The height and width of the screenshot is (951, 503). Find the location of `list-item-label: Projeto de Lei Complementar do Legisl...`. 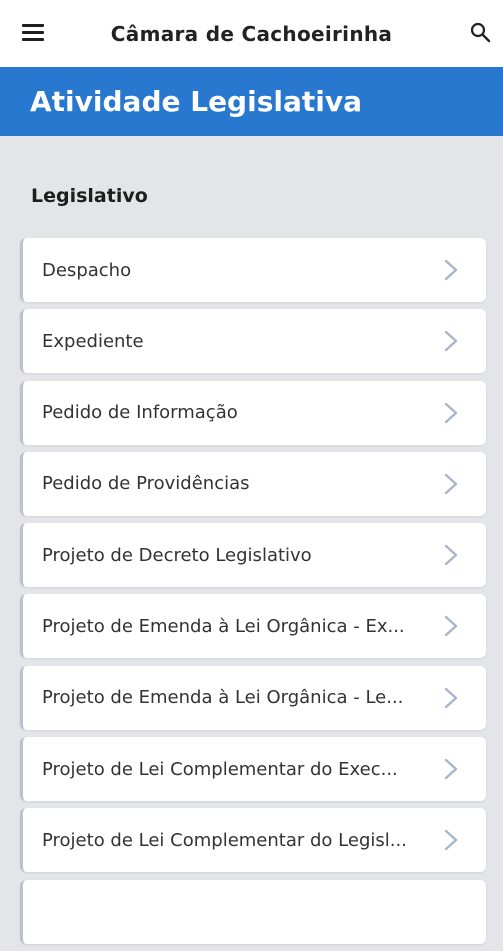

list-item-label: Projeto de Lei Complementar do Legisl... is located at coordinates (224, 840).